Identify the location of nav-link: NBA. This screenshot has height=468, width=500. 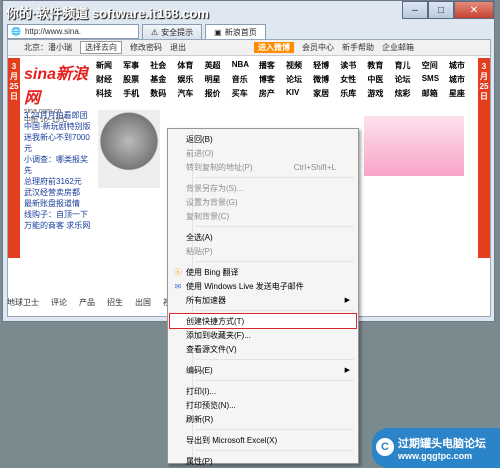
(245, 66).